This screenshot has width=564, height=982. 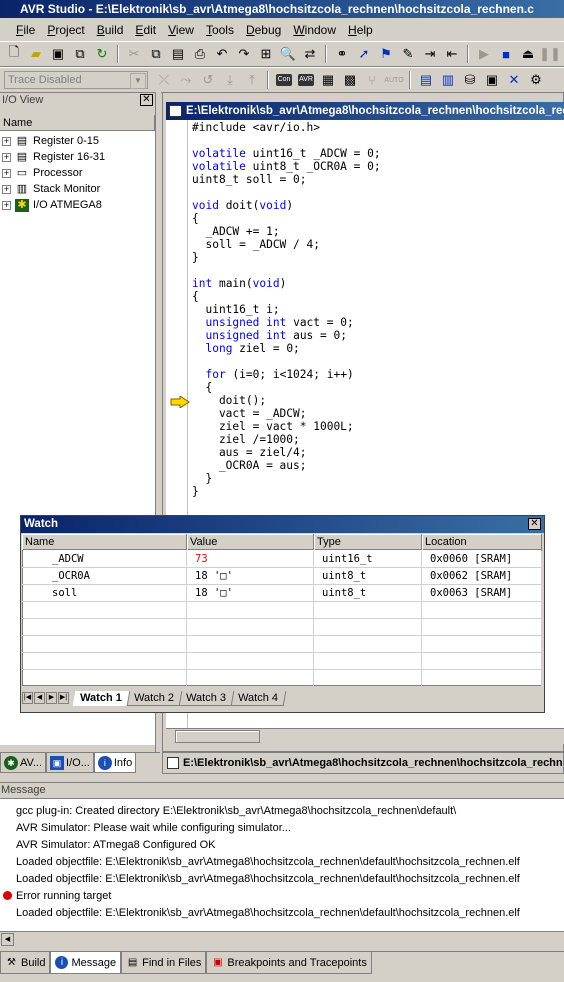 I want to click on window-layout-icon: ⊞, so click(x=266, y=54).